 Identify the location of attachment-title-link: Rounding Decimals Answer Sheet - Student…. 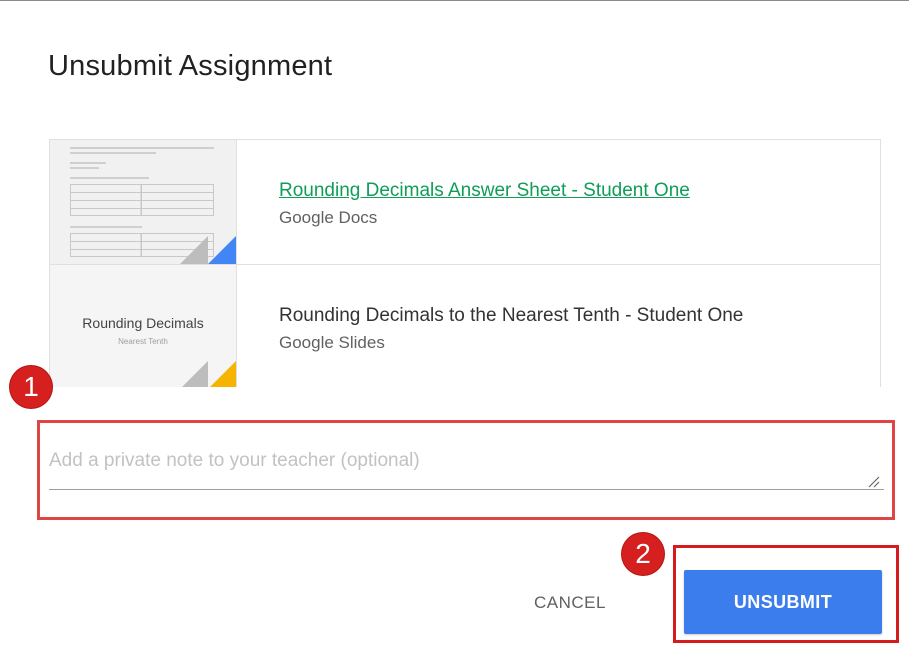
(484, 191).